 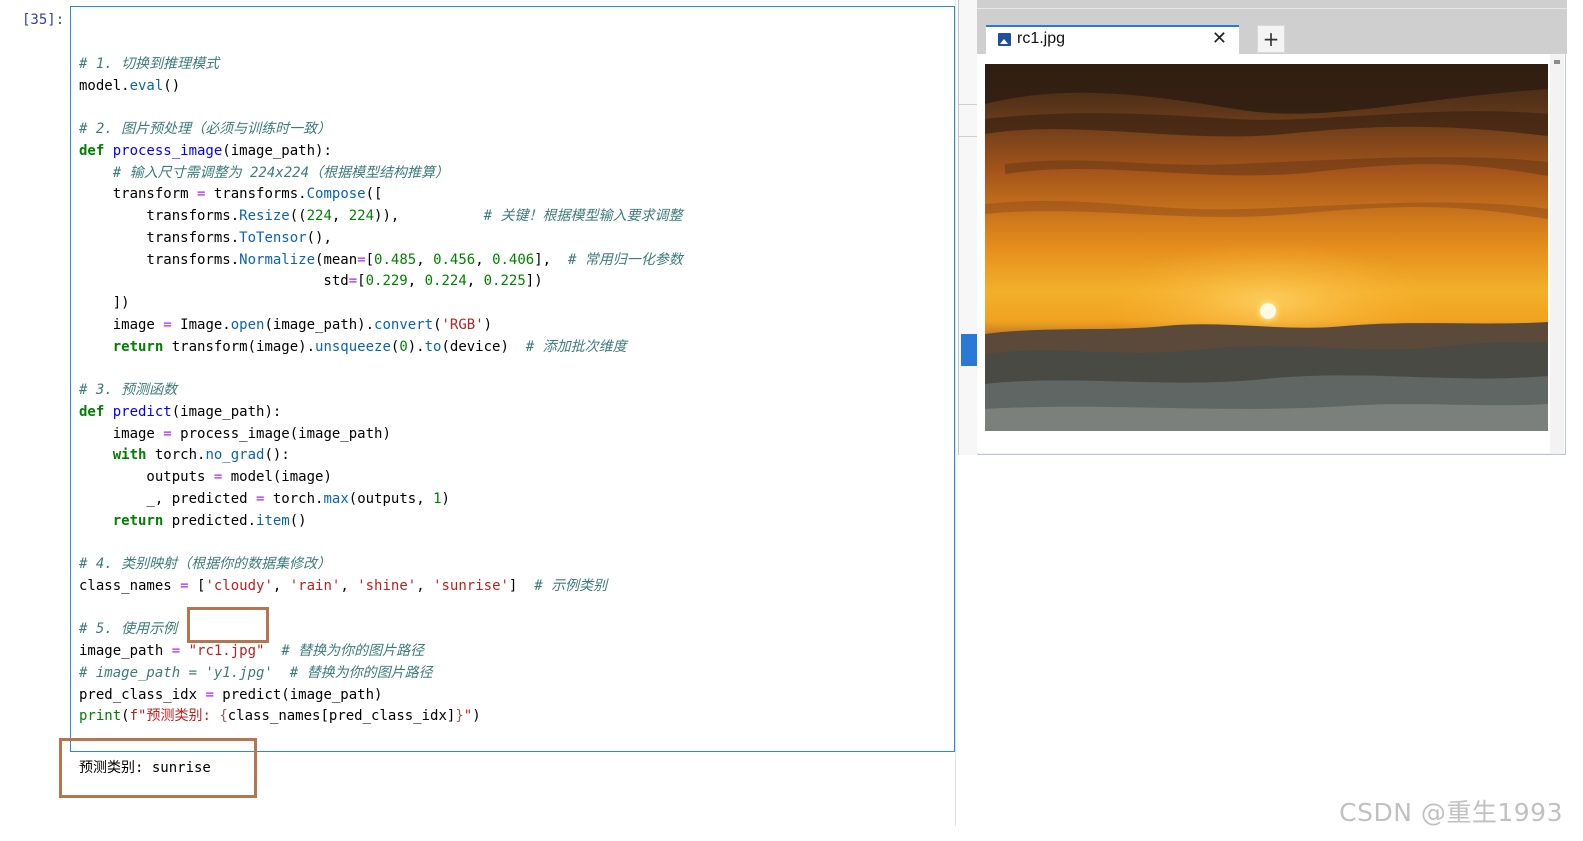 What do you see at coordinates (353, 346) in the screenshot?
I see `code-token: unsqueeze` at bounding box center [353, 346].